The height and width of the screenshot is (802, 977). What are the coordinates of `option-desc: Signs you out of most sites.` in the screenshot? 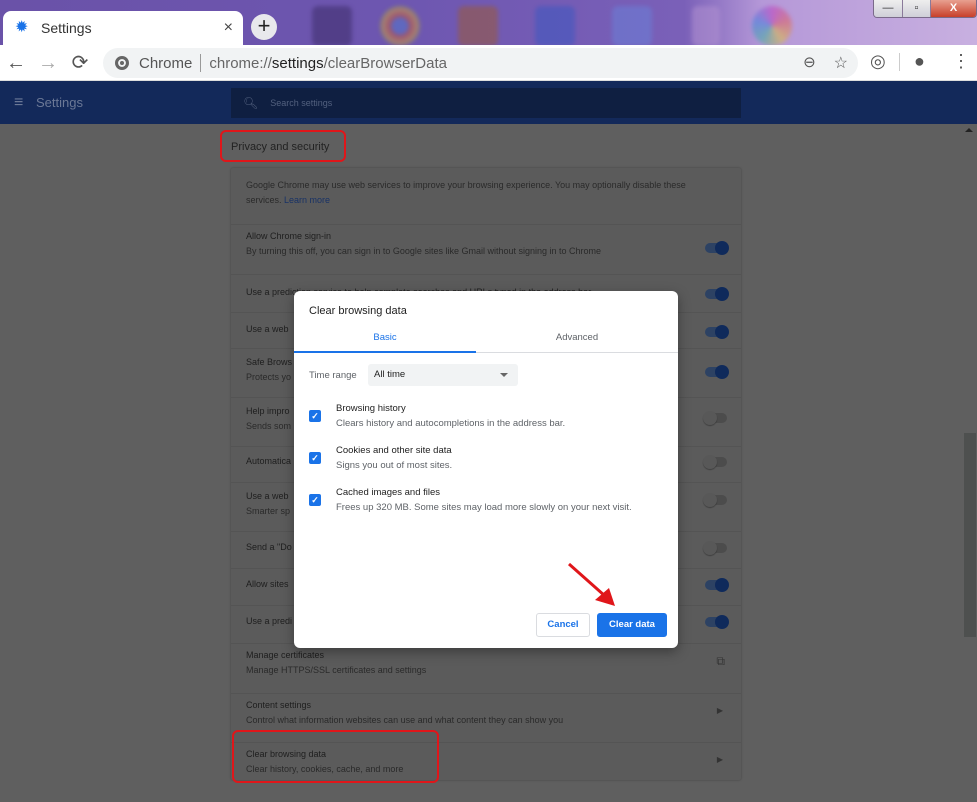 It's located at (394, 465).